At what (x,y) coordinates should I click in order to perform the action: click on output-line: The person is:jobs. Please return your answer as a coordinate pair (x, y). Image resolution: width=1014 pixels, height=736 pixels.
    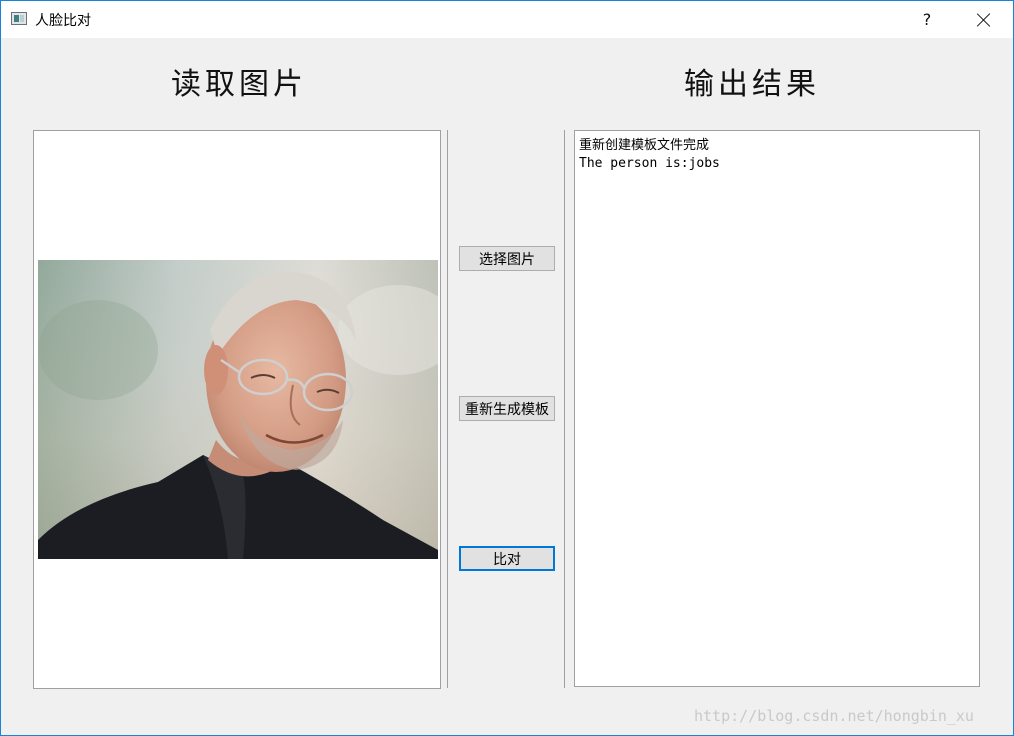
    Looking at the image, I should click on (649, 163).